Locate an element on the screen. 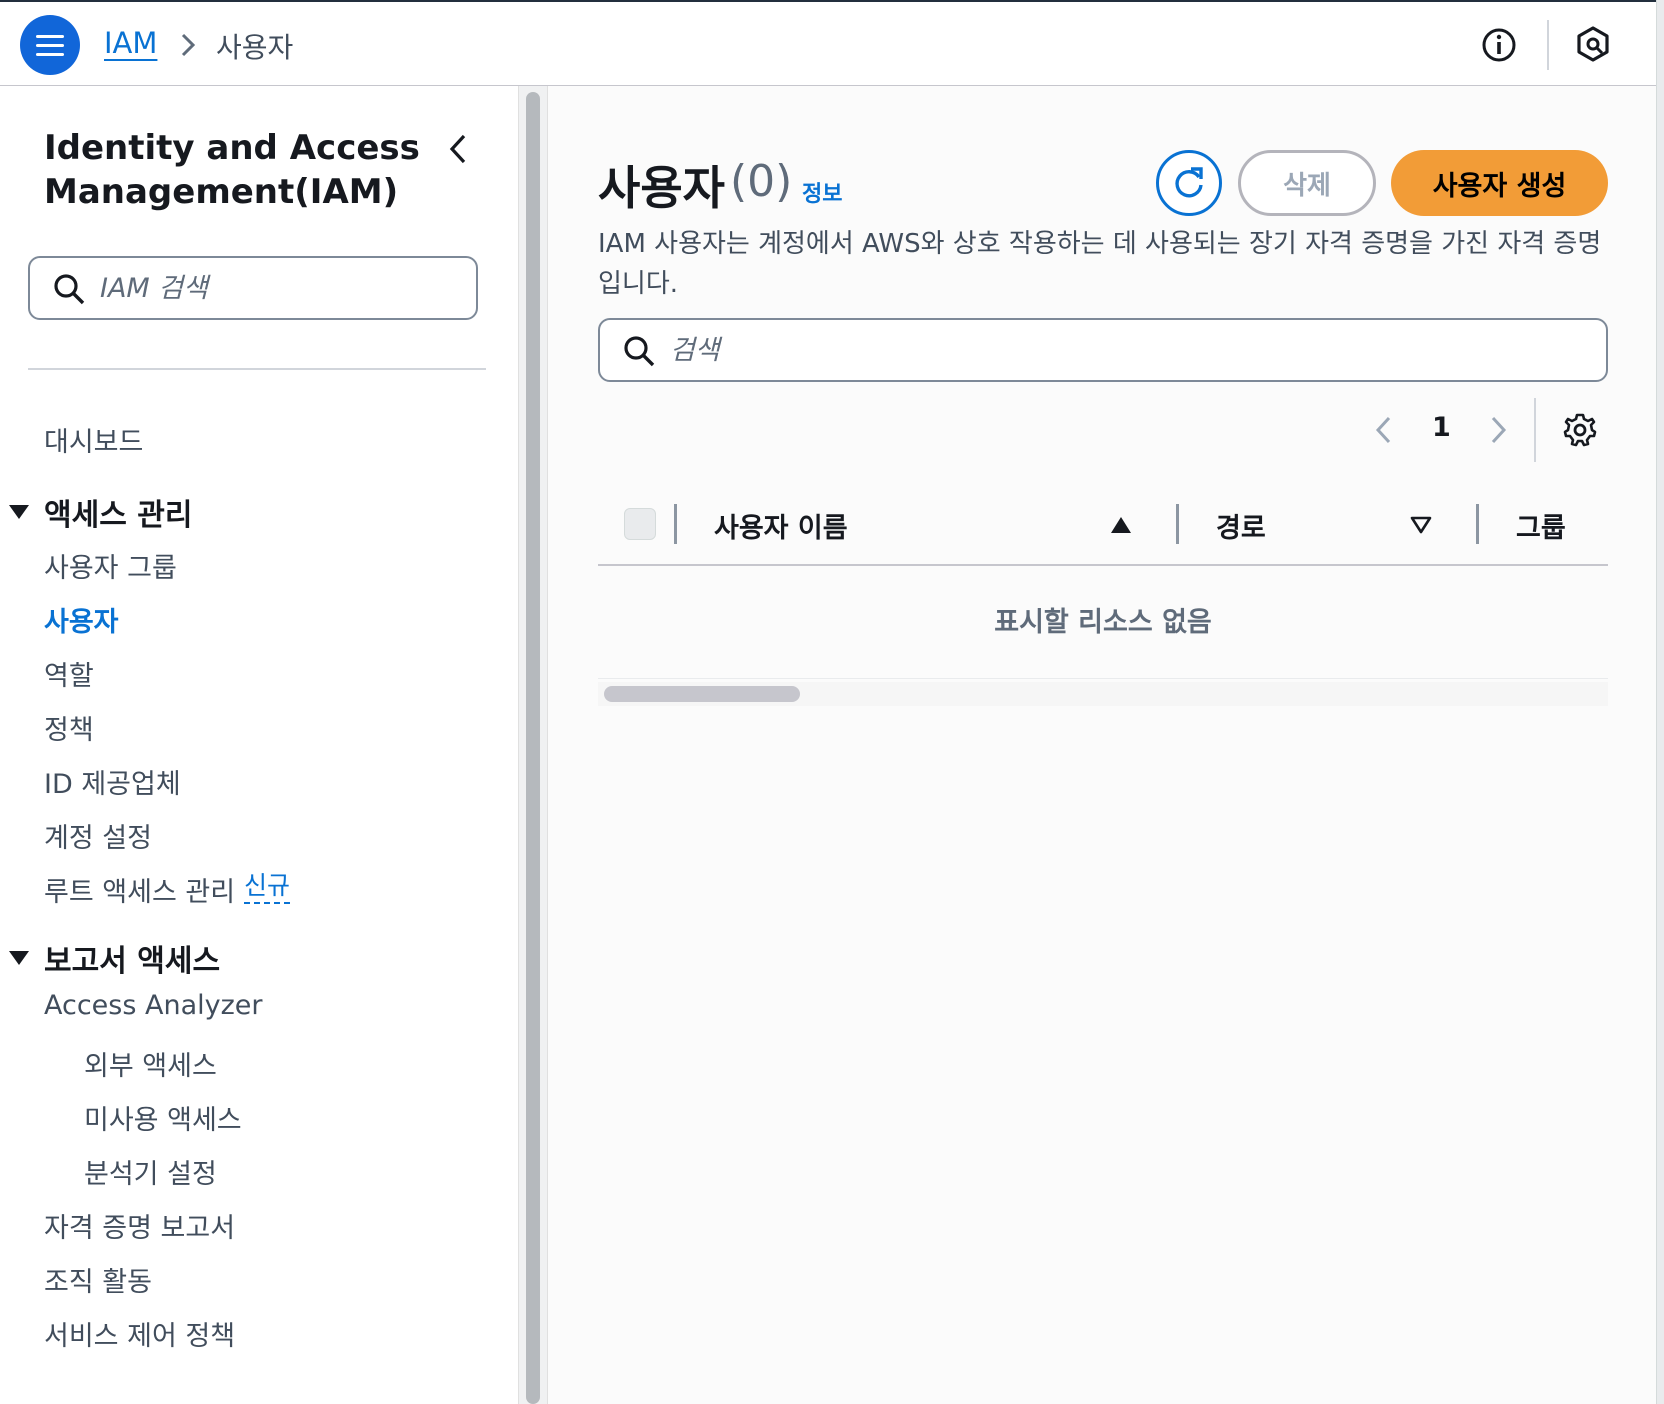  nav-identity-providers: ID 제공업체 is located at coordinates (112, 781).